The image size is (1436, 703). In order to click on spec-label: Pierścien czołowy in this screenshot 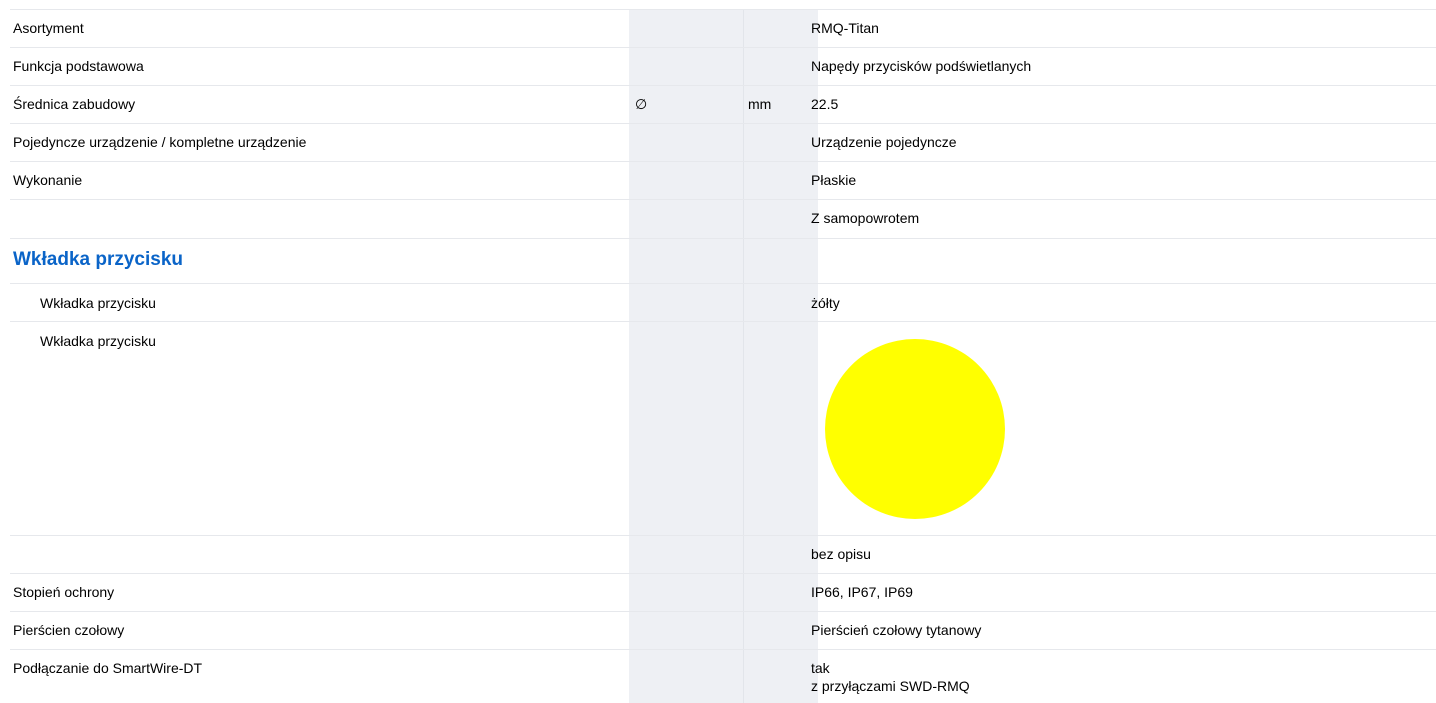, I will do `click(69, 630)`.